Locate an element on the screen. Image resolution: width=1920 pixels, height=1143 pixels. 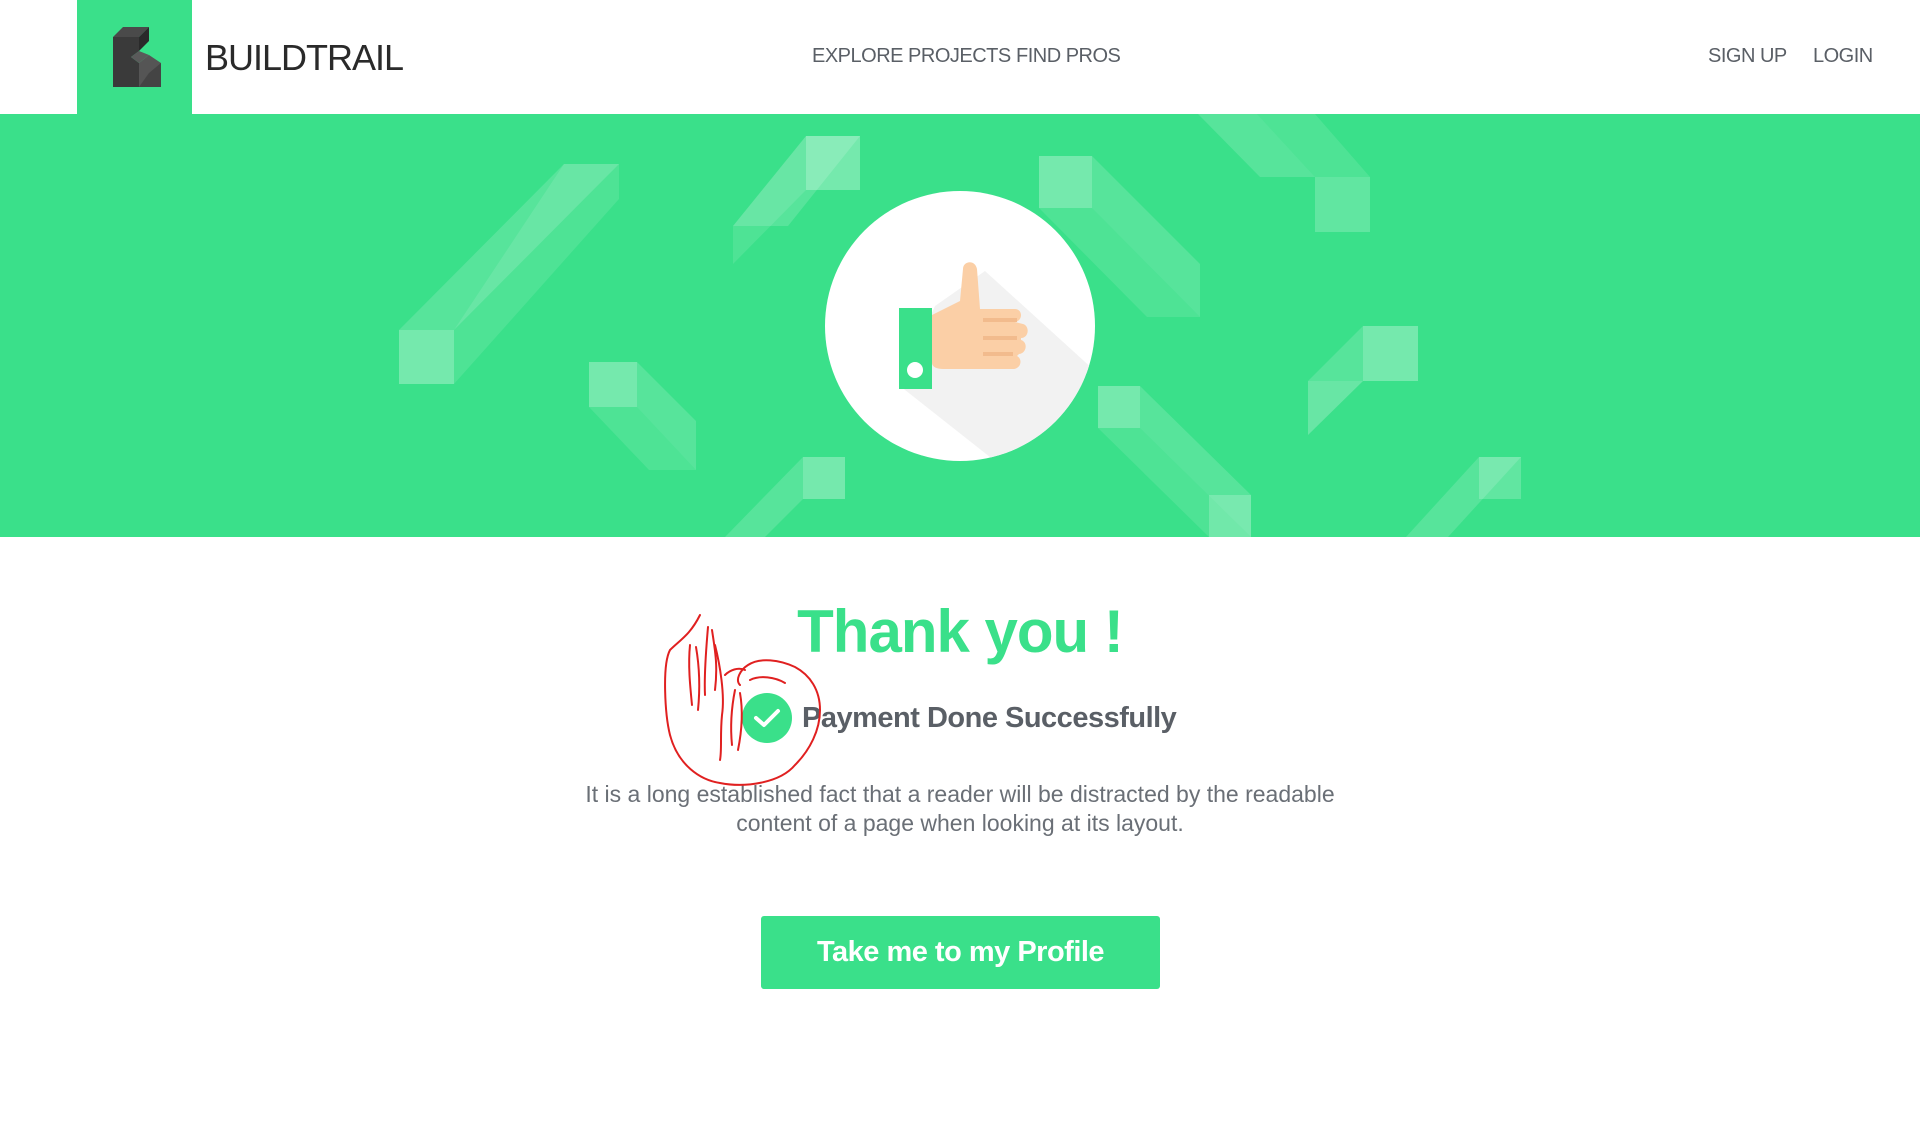
payment-status: Payment Done Successfully is located at coordinates (959, 718).